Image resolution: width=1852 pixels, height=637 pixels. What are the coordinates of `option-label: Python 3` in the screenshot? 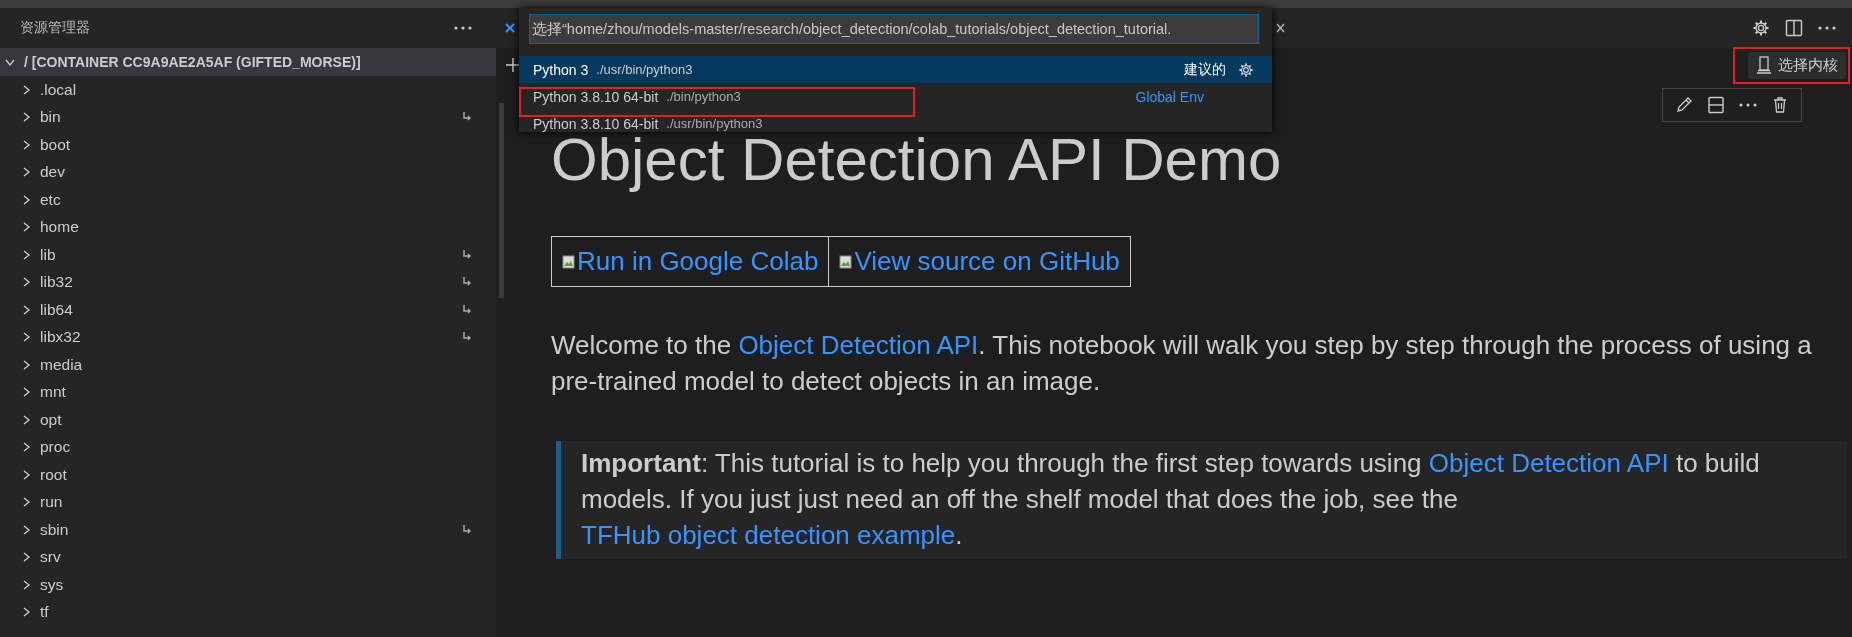 It's located at (561, 69).